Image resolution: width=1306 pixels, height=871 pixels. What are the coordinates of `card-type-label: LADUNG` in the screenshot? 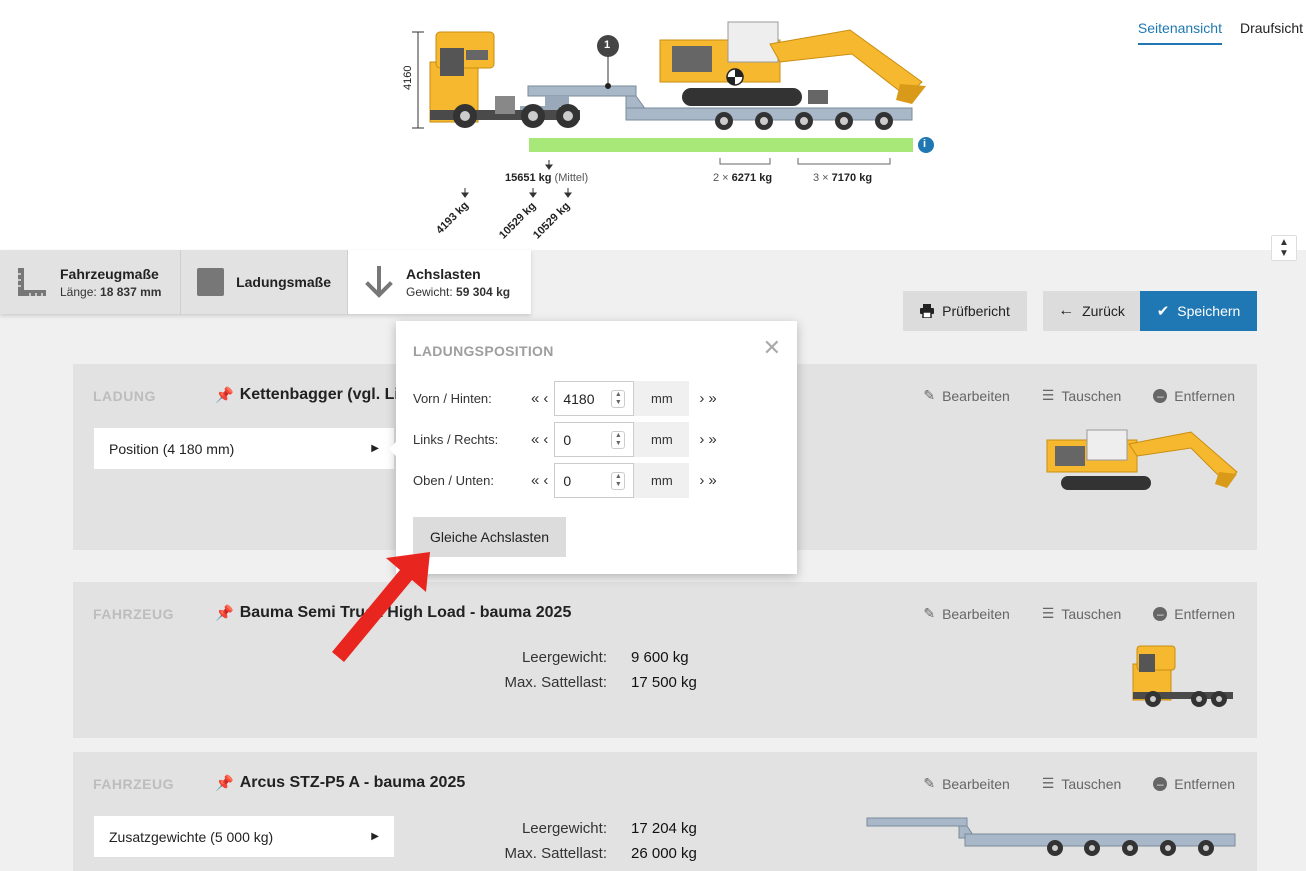 It's located at (124, 396).